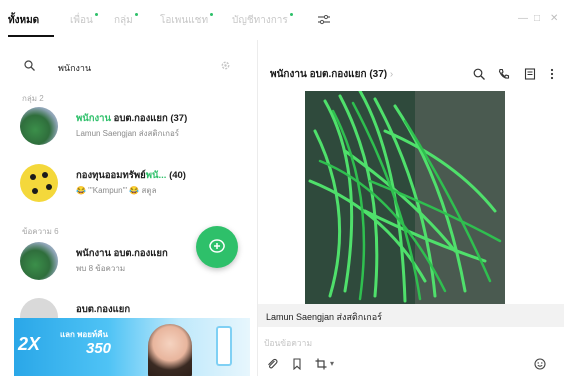 This screenshot has width=564, height=376. Describe the element at coordinates (537, 18) in the screenshot. I see `maximize-icon: □` at that location.